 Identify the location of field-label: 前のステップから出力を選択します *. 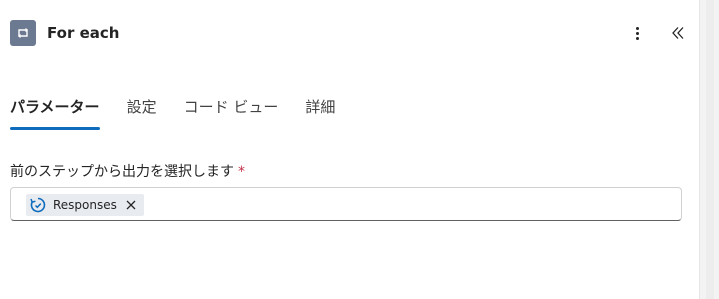
(127, 172).